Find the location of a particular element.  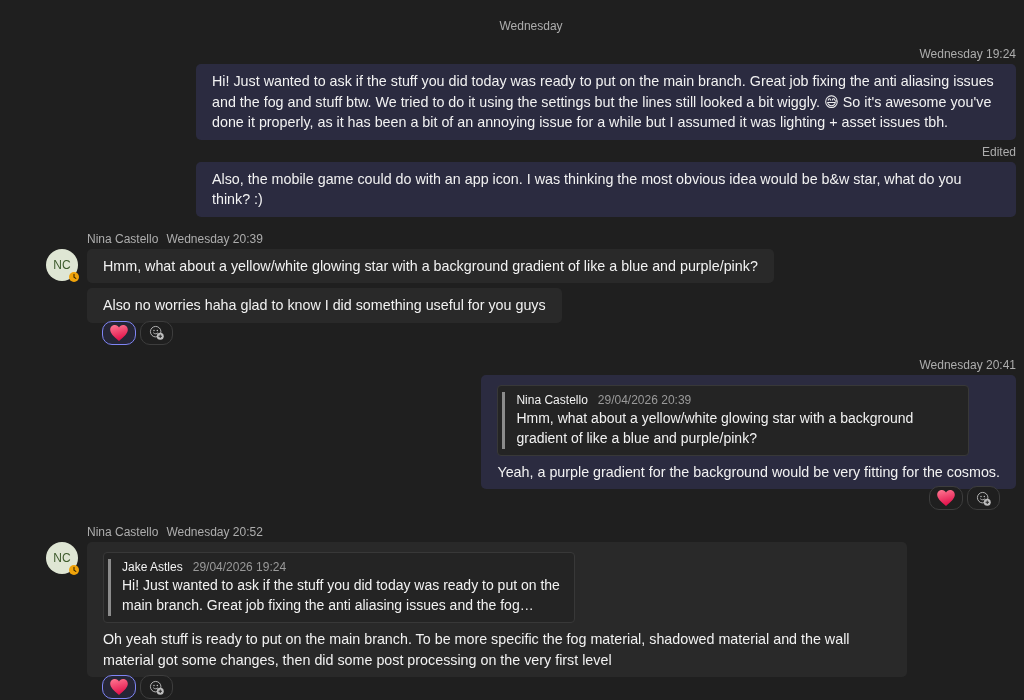

quote-time: 29/04/2026 20:39 is located at coordinates (644, 399).